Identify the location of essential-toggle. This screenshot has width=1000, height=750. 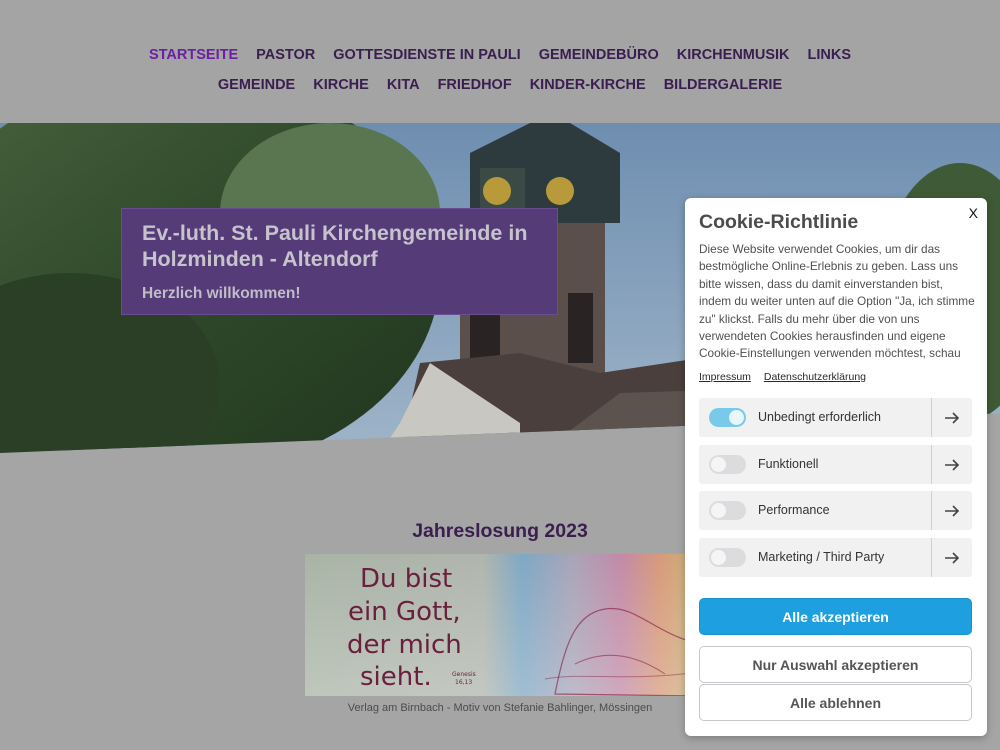
(727, 417).